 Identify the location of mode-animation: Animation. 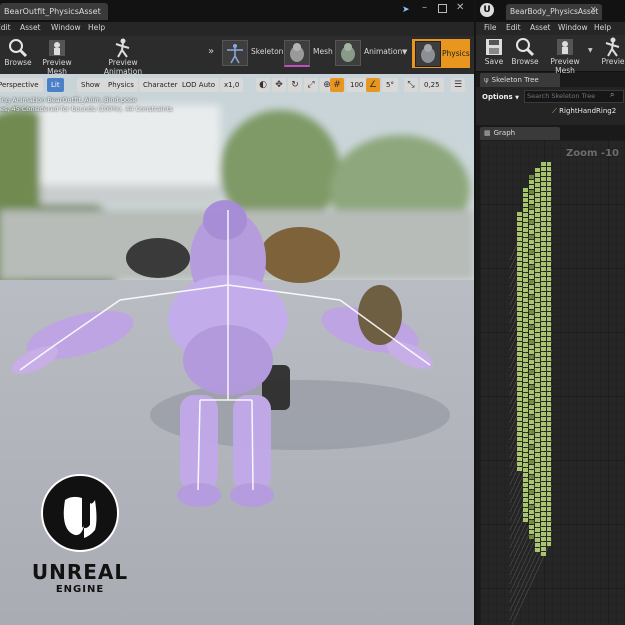
(383, 52).